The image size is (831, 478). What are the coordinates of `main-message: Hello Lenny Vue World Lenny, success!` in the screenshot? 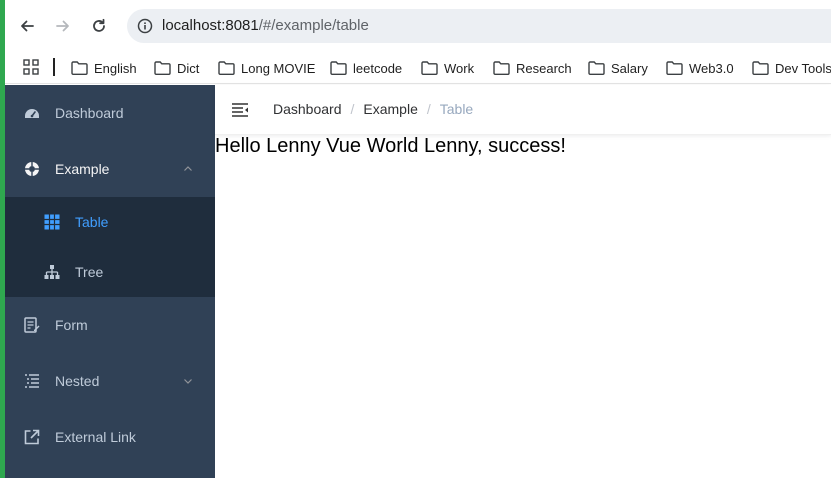 It's located at (390, 146).